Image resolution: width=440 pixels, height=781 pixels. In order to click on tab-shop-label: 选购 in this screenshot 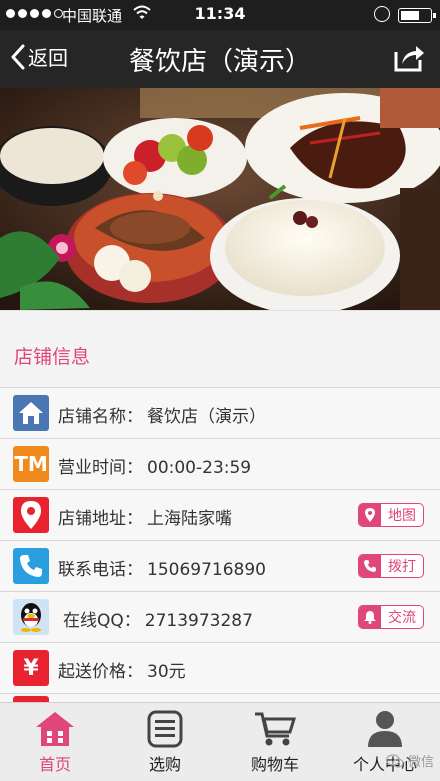, I will do `click(164, 764)`.